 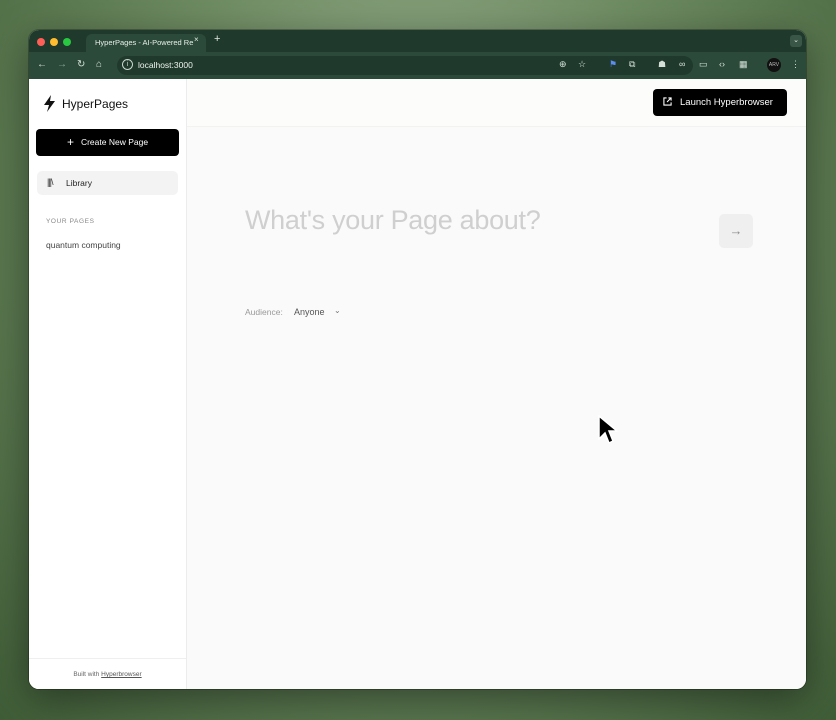 I want to click on maximize-window-button, so click(x=67, y=42).